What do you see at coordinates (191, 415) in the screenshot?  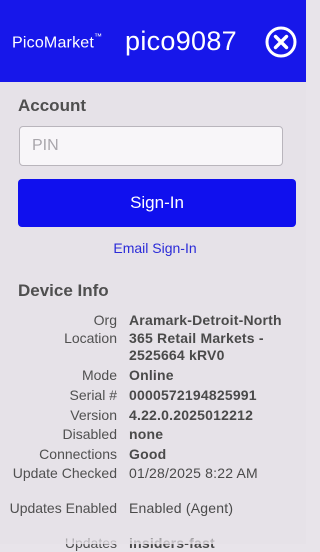 I see `info-value: 4.22.0.2025012212` at bounding box center [191, 415].